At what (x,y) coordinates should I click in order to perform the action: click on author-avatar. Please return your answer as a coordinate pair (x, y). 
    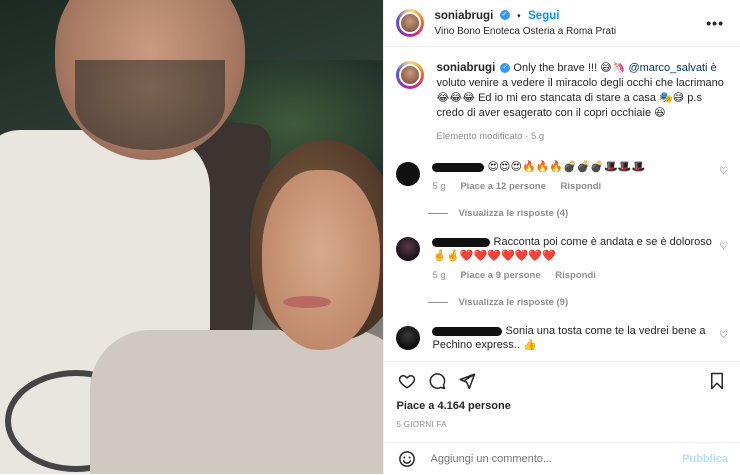
    Looking at the image, I should click on (410, 23).